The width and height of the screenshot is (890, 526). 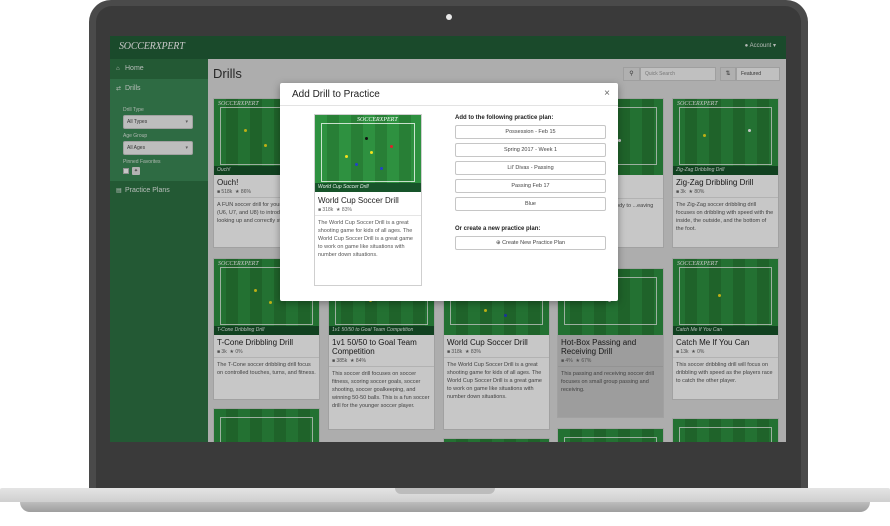 What do you see at coordinates (368, 187) in the screenshot?
I see `drill-strip: World Cup Soccer Drill` at bounding box center [368, 187].